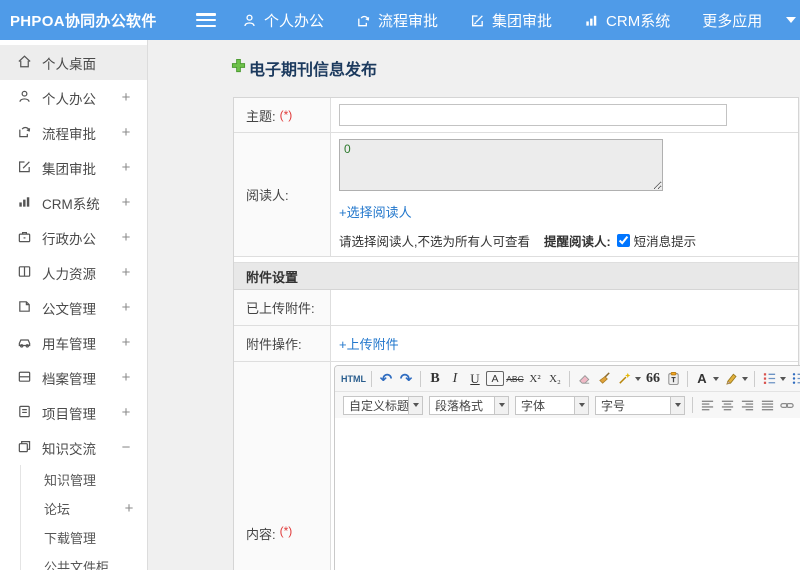  Describe the element at coordinates (564, 194) in the screenshot. I see `readers-cell: 0 +选择阅读人 请选择阅读人,不选为所有人可查看 提醒阅读人: 短消息提示` at that location.